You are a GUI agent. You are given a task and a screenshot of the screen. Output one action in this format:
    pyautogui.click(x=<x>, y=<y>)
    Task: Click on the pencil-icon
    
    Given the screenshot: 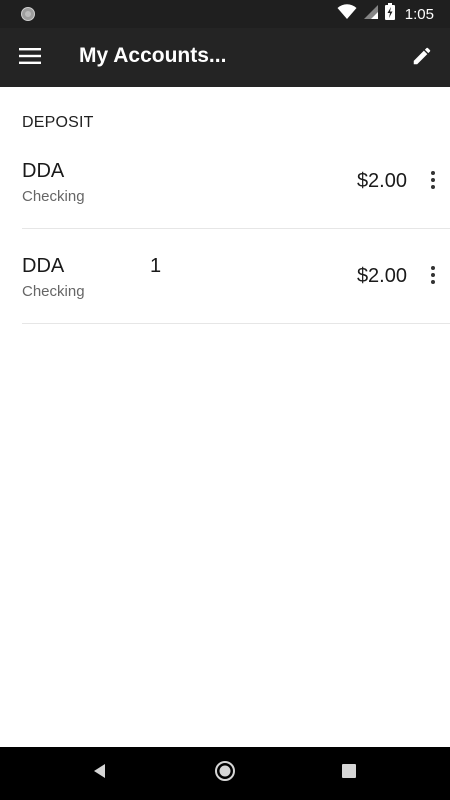 What is the action you would take?
    pyautogui.click(x=422, y=58)
    